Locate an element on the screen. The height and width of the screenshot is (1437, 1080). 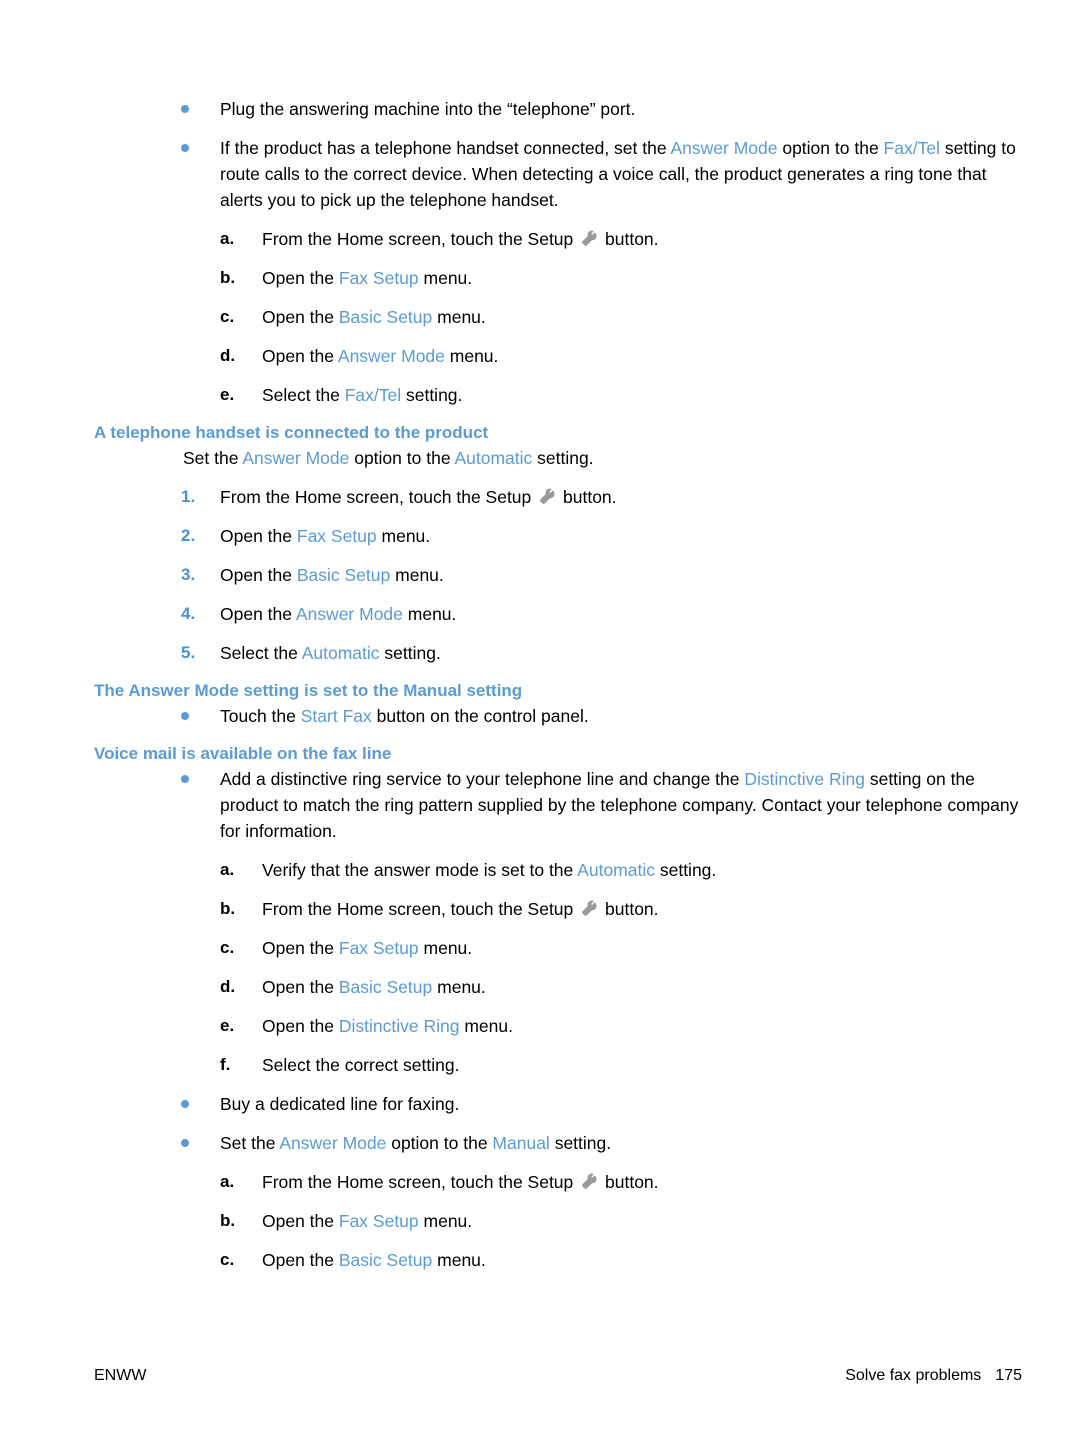
step-text-part: Select the correct setting. is located at coordinates (361, 1065).